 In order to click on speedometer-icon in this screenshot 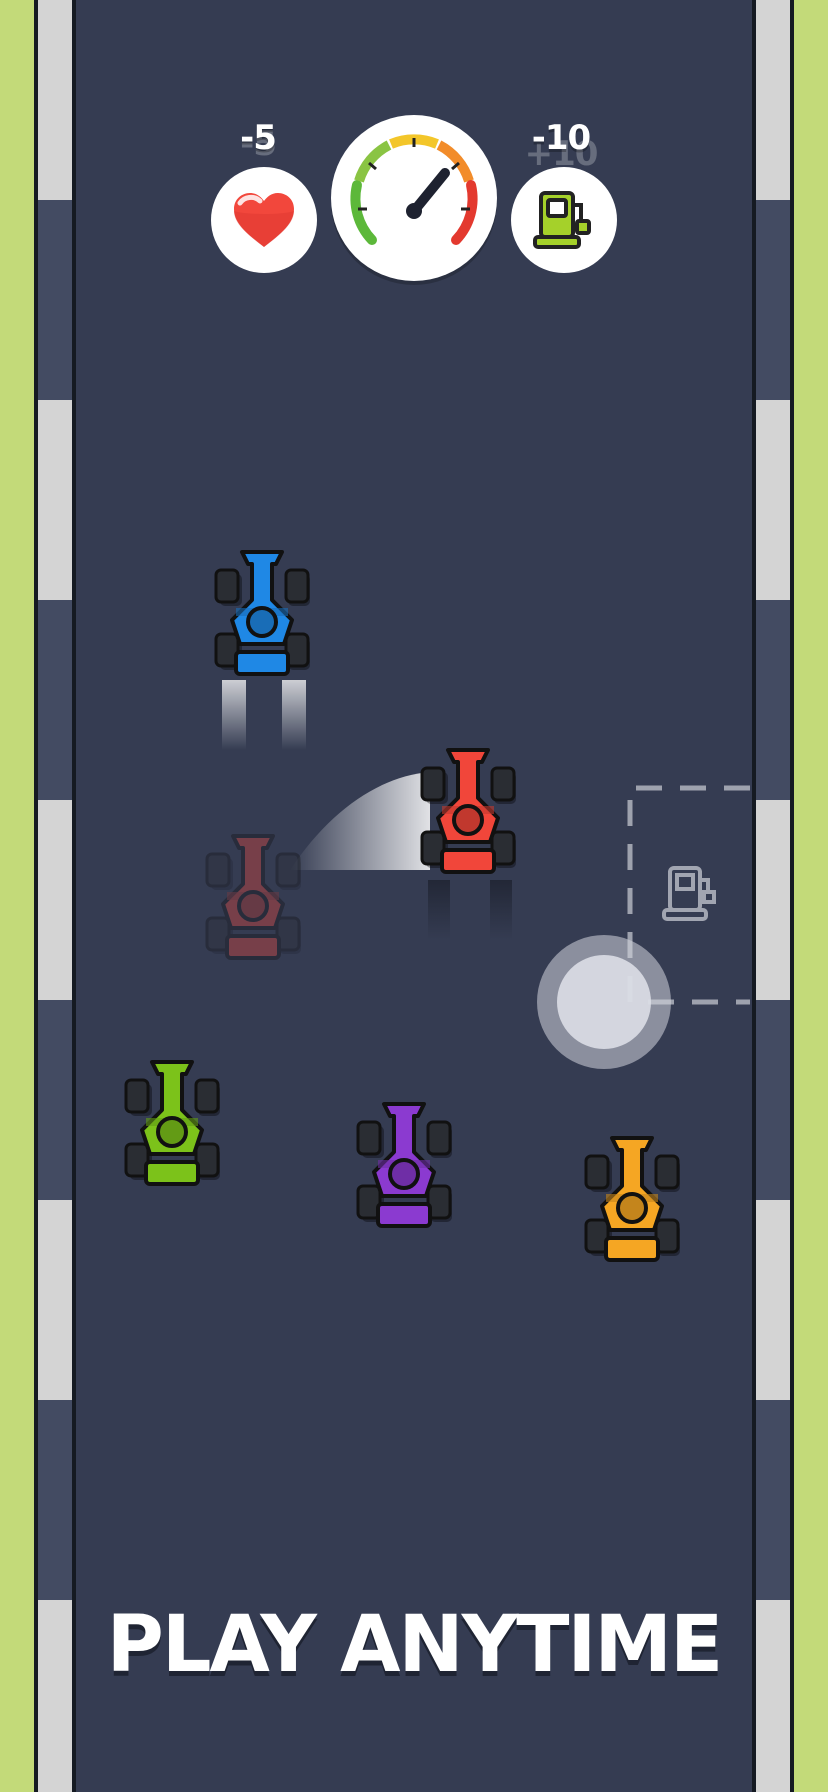, I will do `click(414, 189)`.